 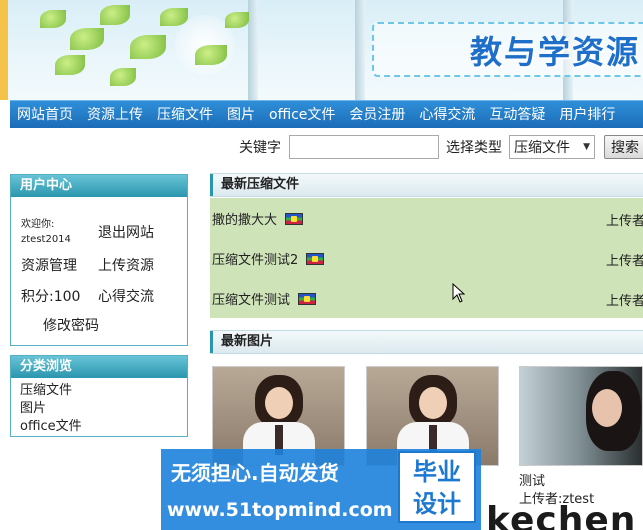 What do you see at coordinates (364, 147) in the screenshot?
I see `keyword-input` at bounding box center [364, 147].